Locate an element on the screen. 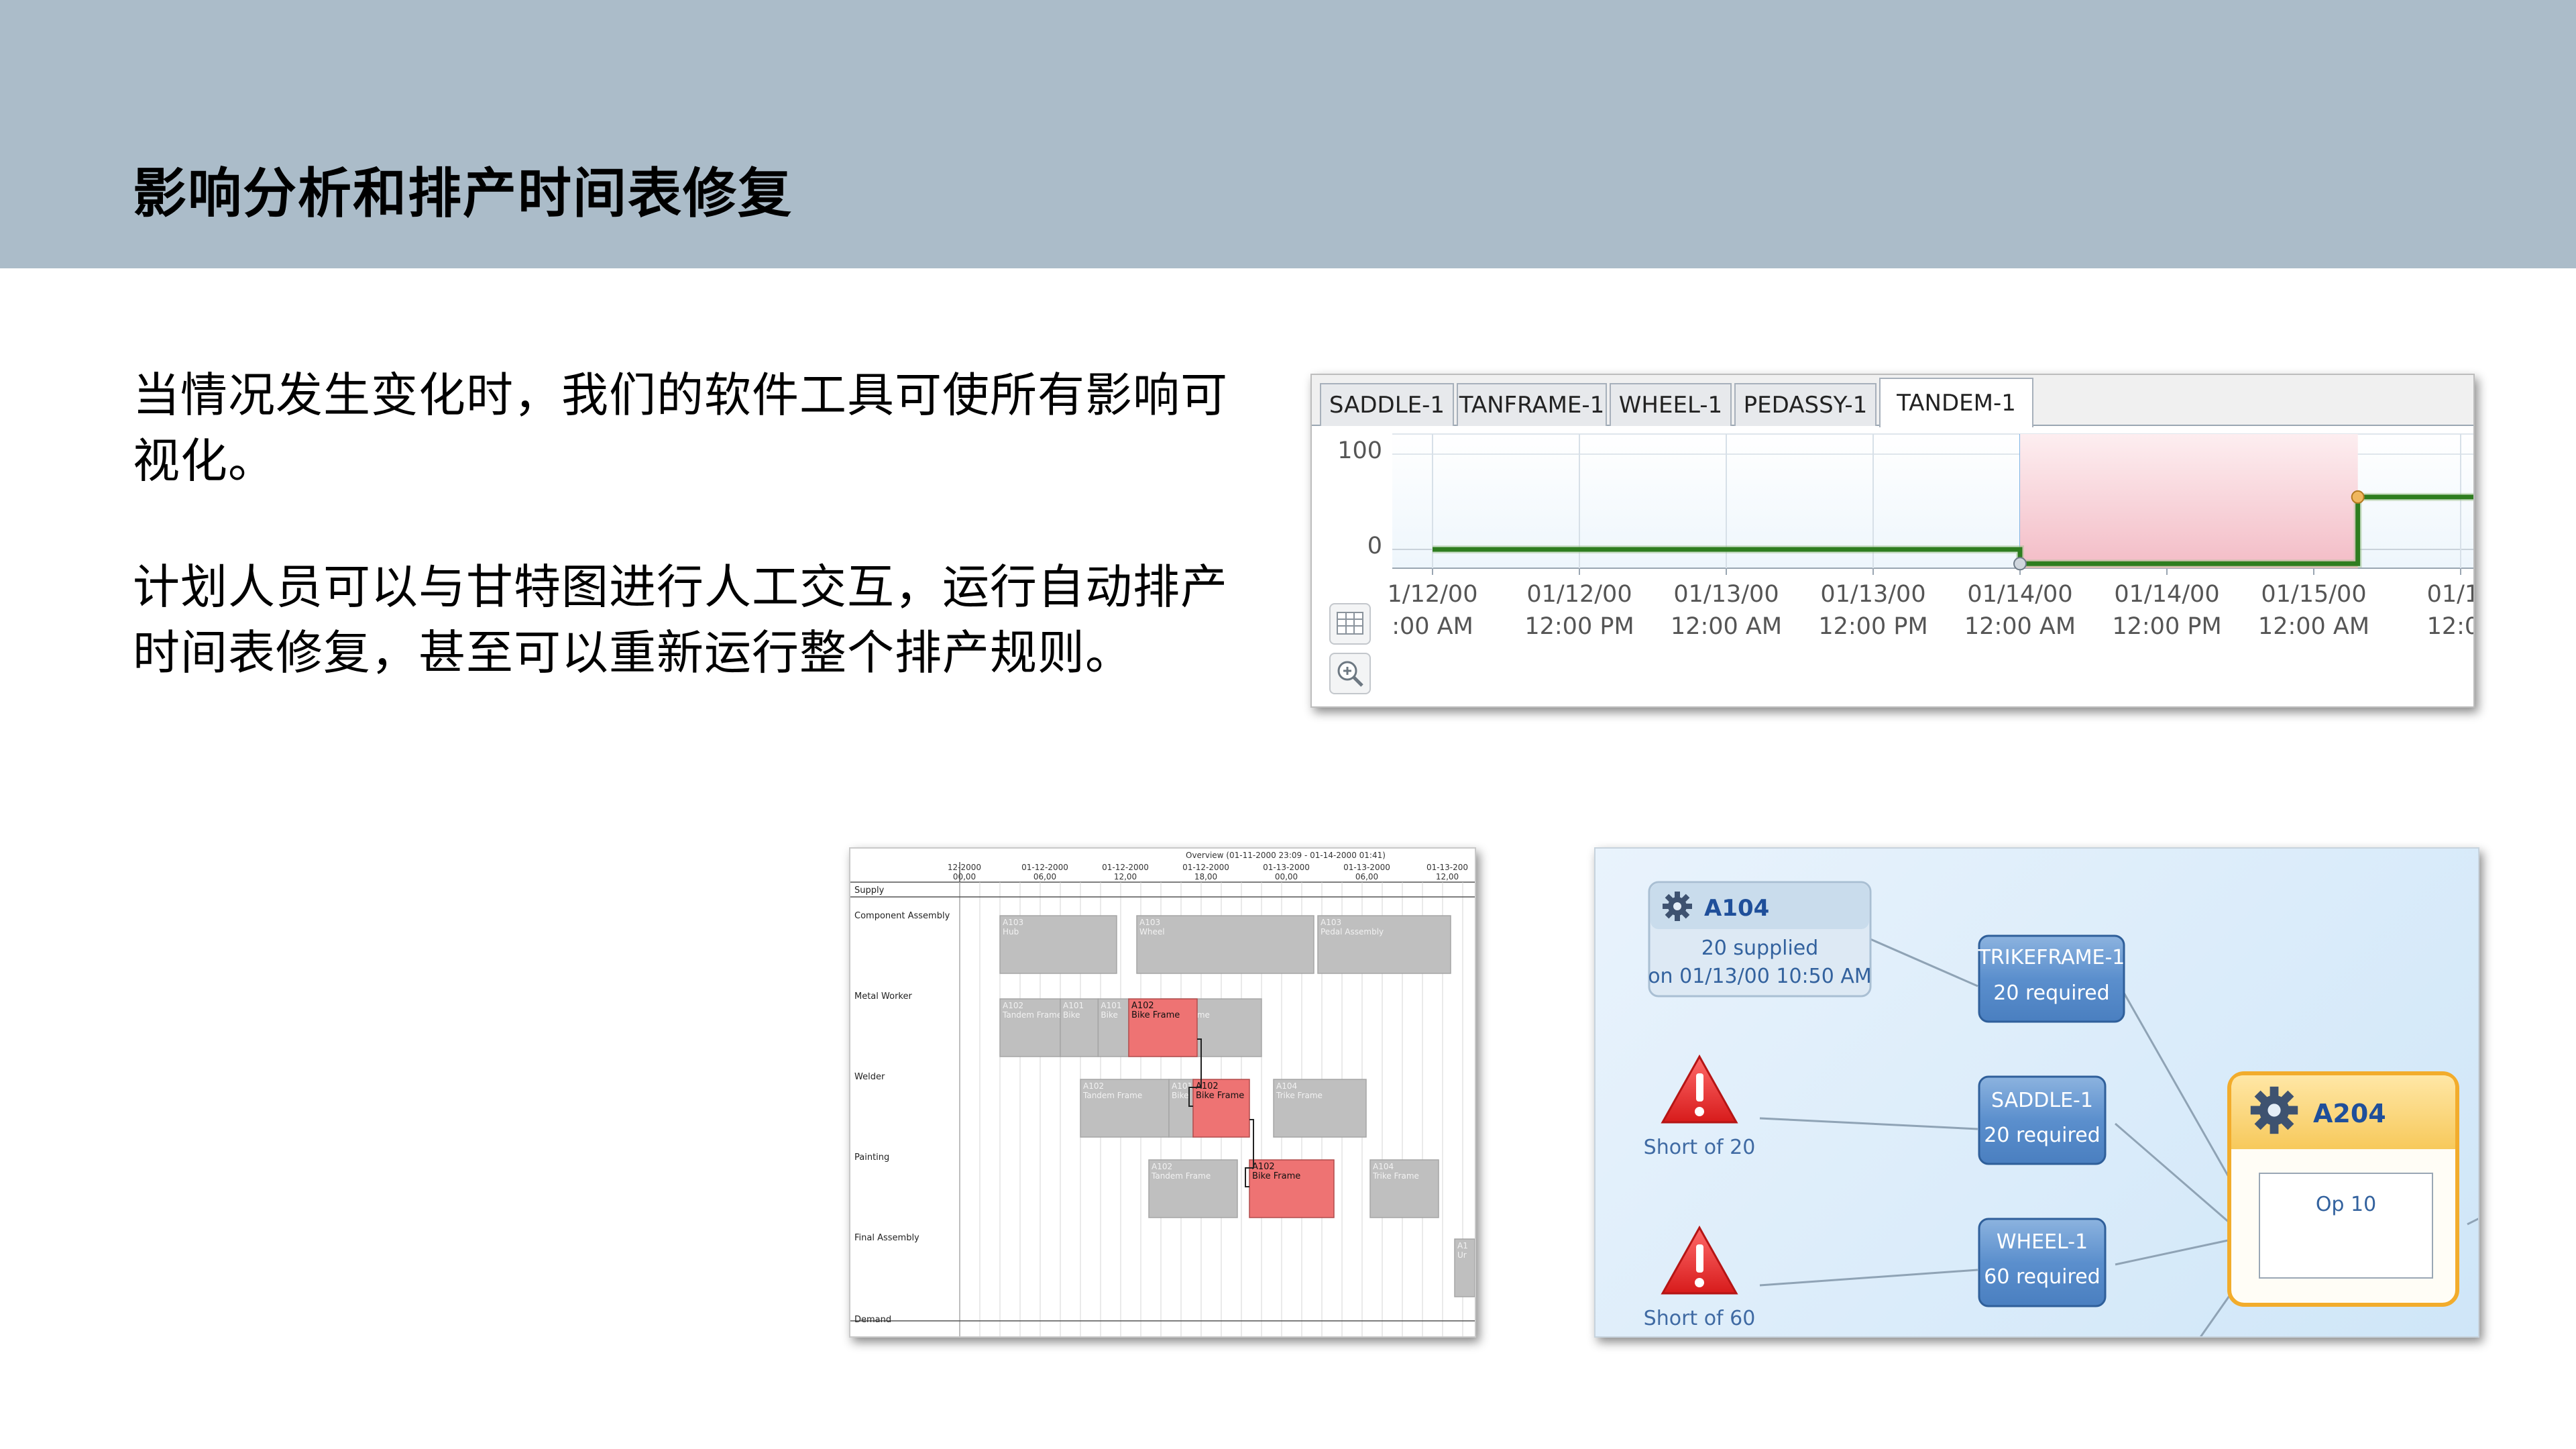  shortage-region is located at coordinates (2189, 501).